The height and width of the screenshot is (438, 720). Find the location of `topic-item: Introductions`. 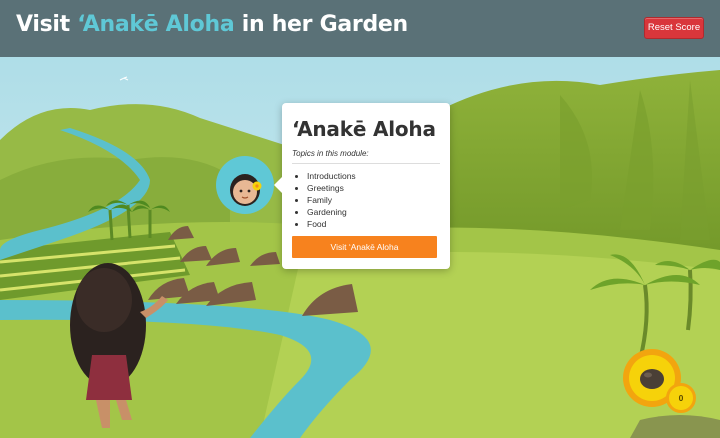

topic-item: Introductions is located at coordinates (373, 176).